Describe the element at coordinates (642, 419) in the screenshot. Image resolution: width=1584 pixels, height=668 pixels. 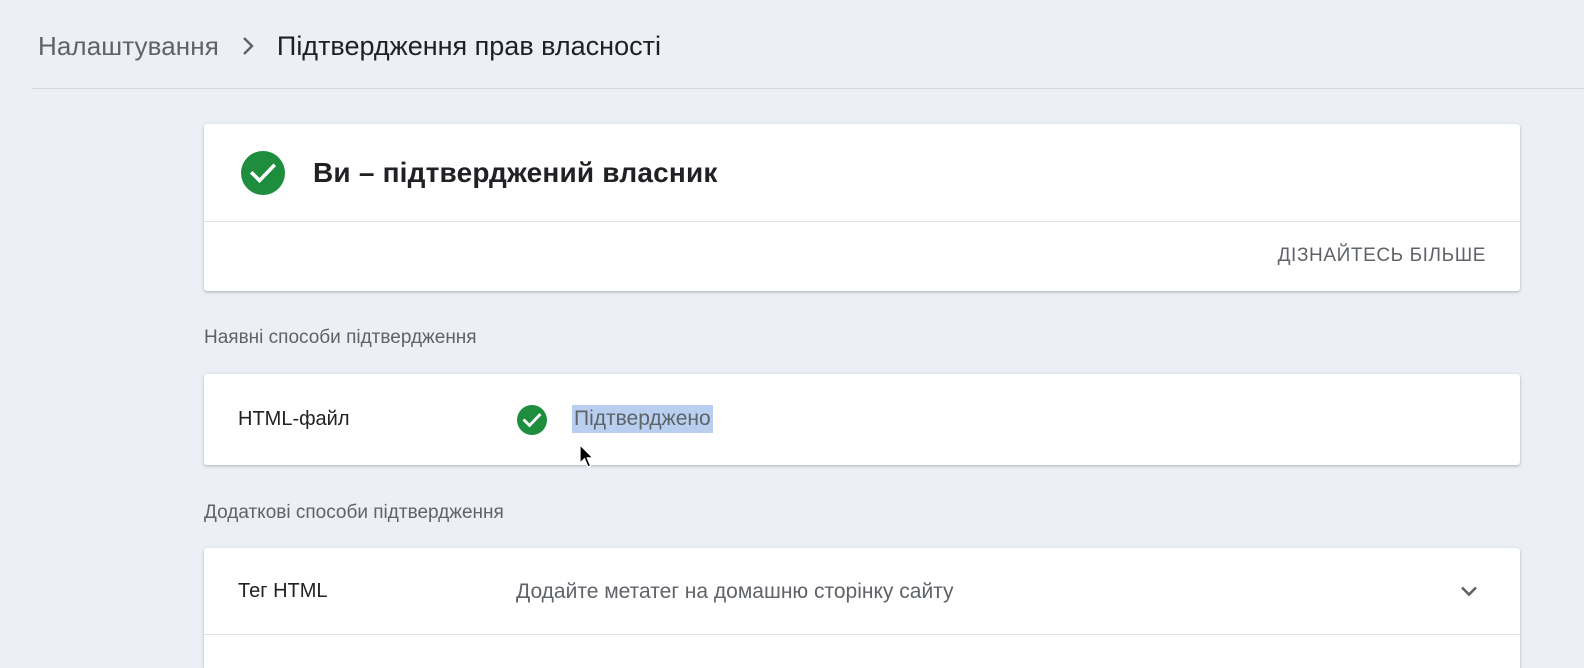
I see `method-status-text: Підтверджено` at that location.